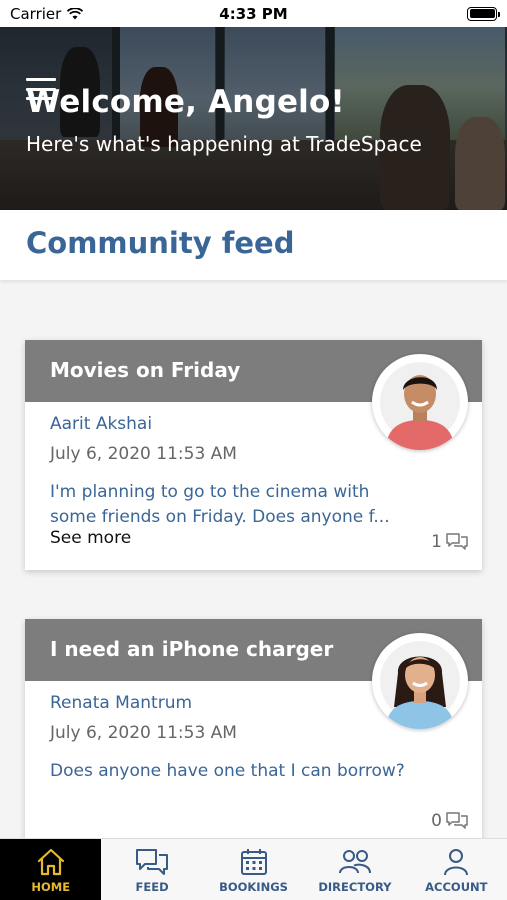 This screenshot has width=507, height=900. Describe the element at coordinates (436, 542) in the screenshot. I see `comment-count-value: 1` at that location.